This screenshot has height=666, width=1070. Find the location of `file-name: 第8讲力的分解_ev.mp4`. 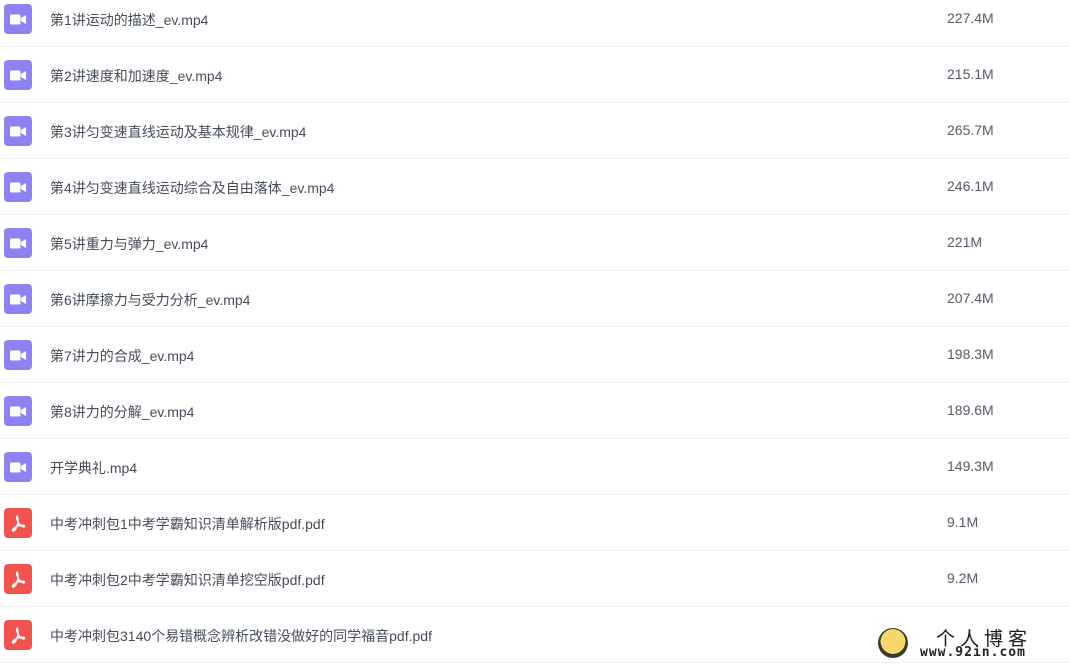

file-name: 第8讲力的分解_ev.mp4 is located at coordinates (122, 412).